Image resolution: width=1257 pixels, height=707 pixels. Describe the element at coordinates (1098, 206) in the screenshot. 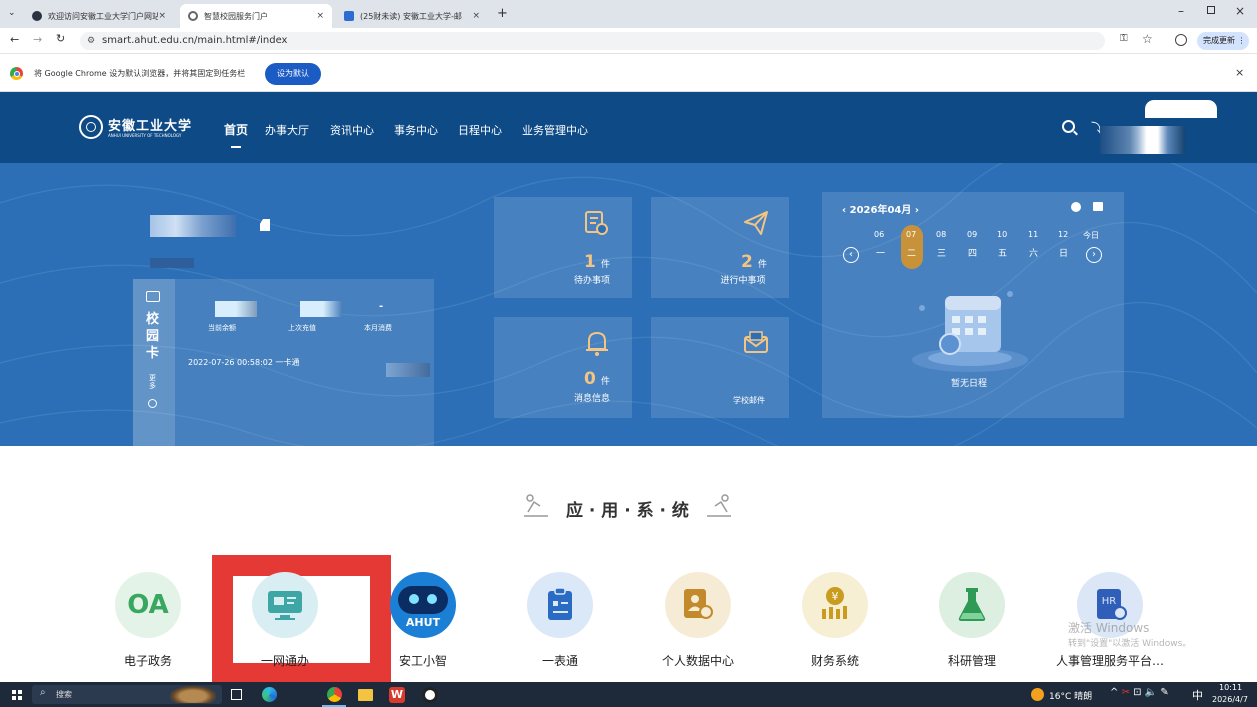

I see `calendar-view-icon` at that location.